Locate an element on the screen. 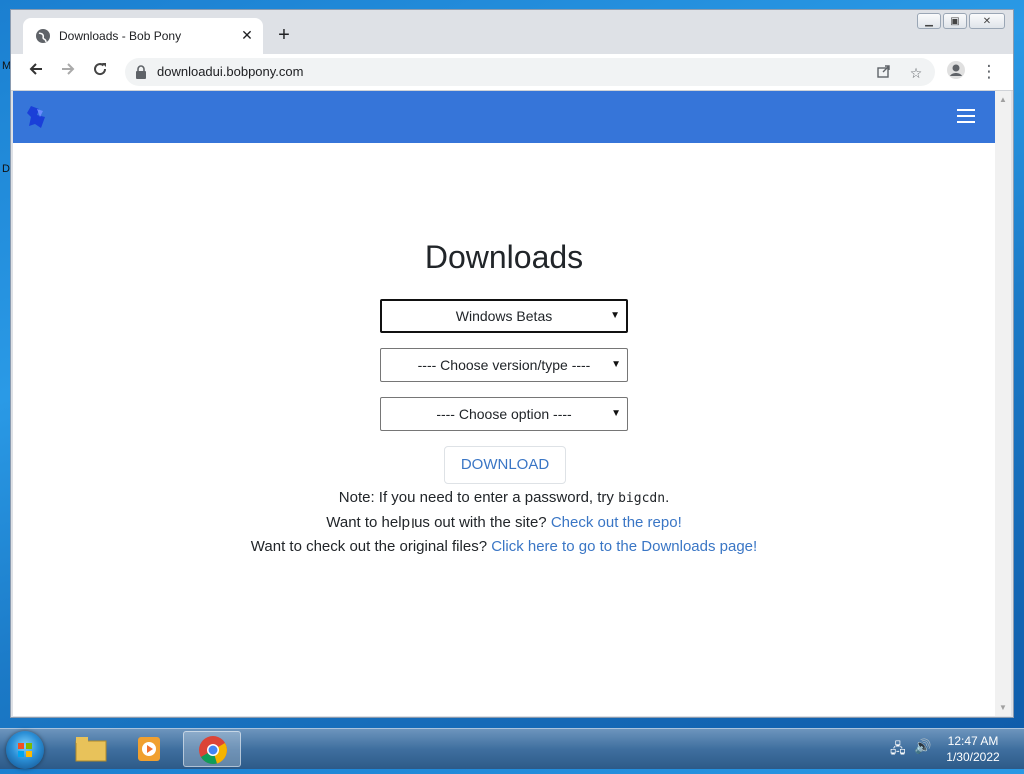  scroll-down-icon: ▼ is located at coordinates (1003, 707).